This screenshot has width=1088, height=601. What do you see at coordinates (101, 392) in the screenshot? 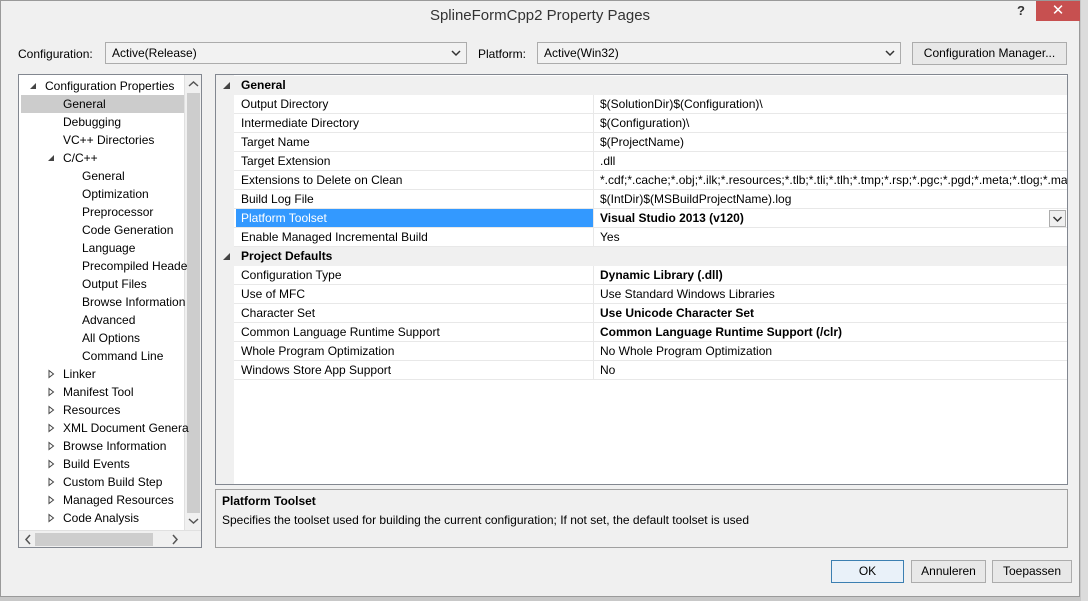
I see `tree-item: Manifest Tool` at bounding box center [101, 392].